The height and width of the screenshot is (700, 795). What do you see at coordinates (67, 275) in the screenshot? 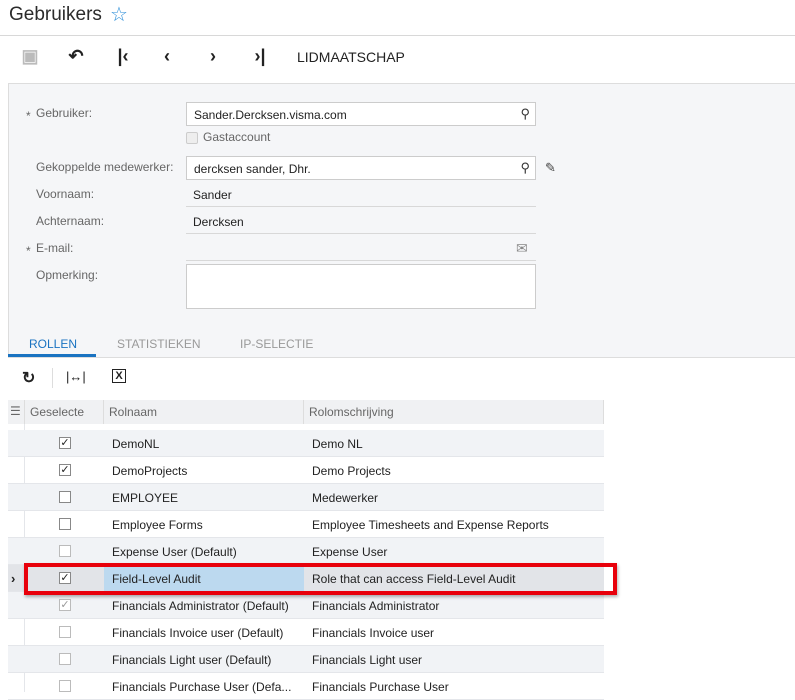
I see `remark-label: Opmerking:` at bounding box center [67, 275].